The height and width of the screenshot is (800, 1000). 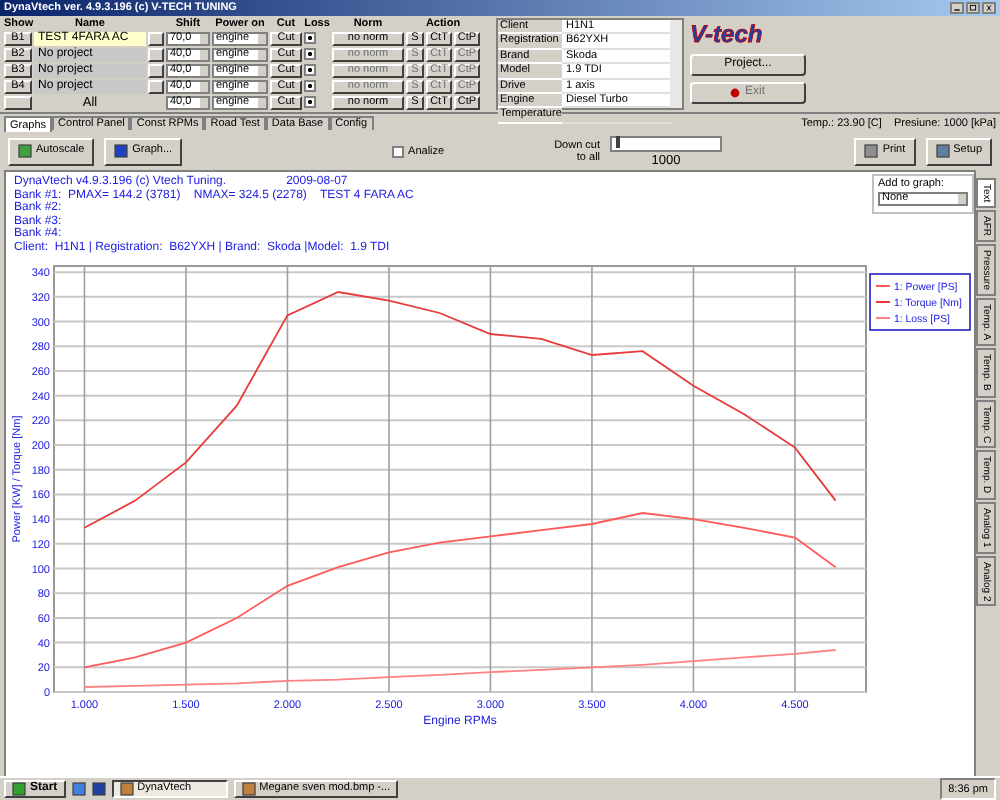 What do you see at coordinates (920, 301) in the screenshot?
I see `chart-legend` at bounding box center [920, 301].